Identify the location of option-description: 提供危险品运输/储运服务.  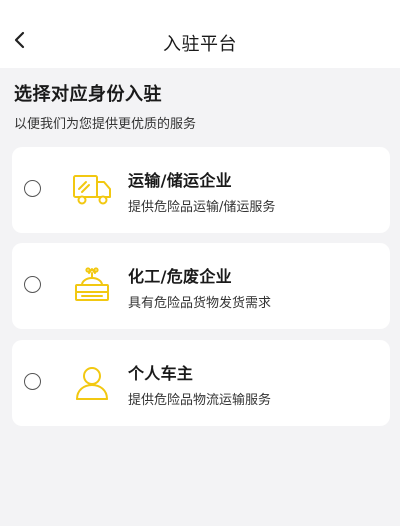
(202, 207).